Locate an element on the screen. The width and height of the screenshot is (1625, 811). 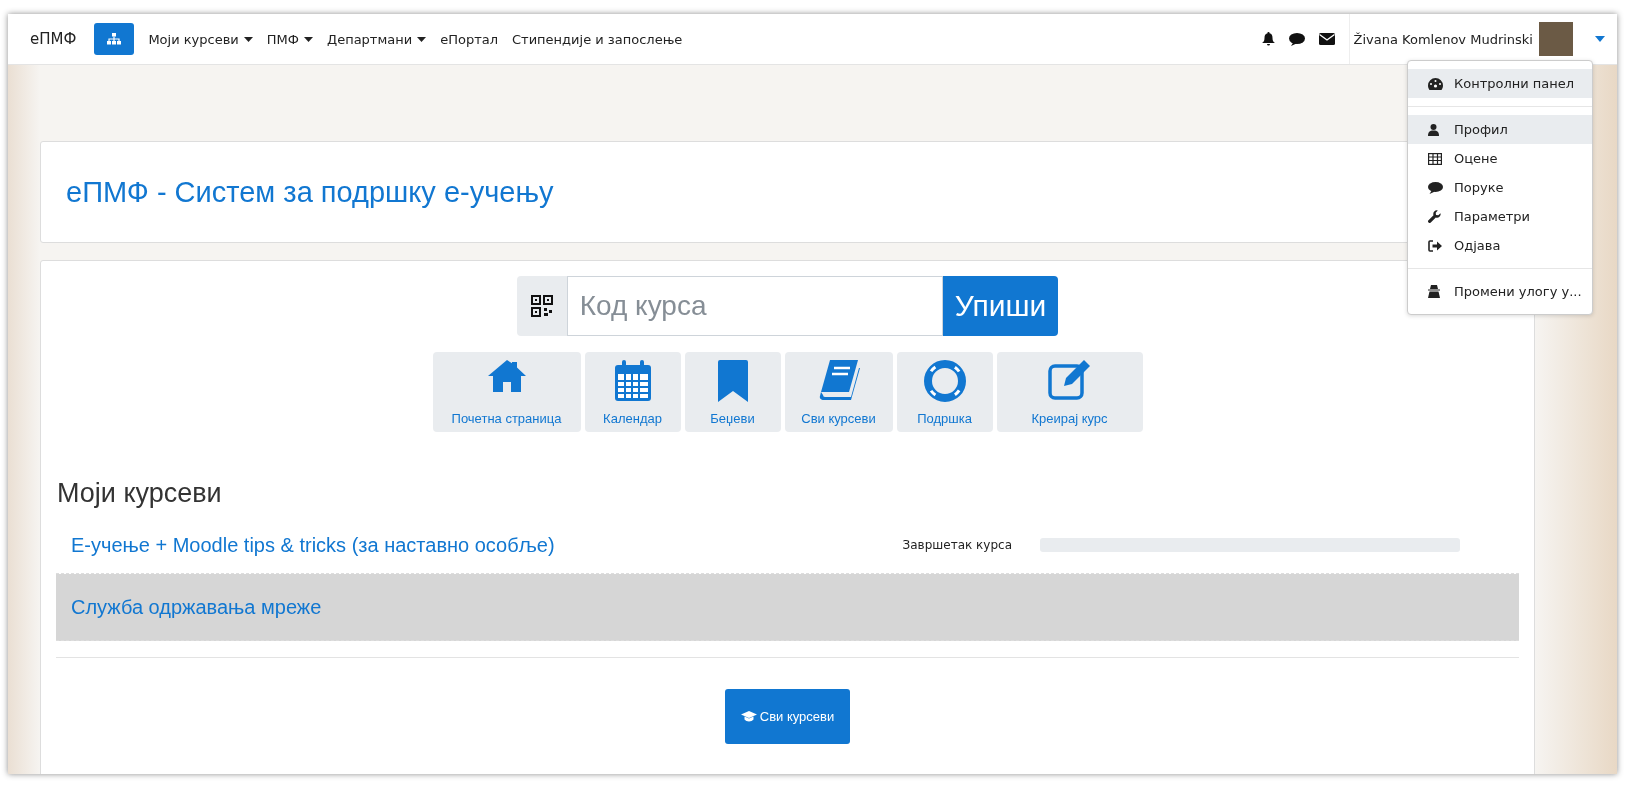
qr-code-icon is located at coordinates (541, 306).